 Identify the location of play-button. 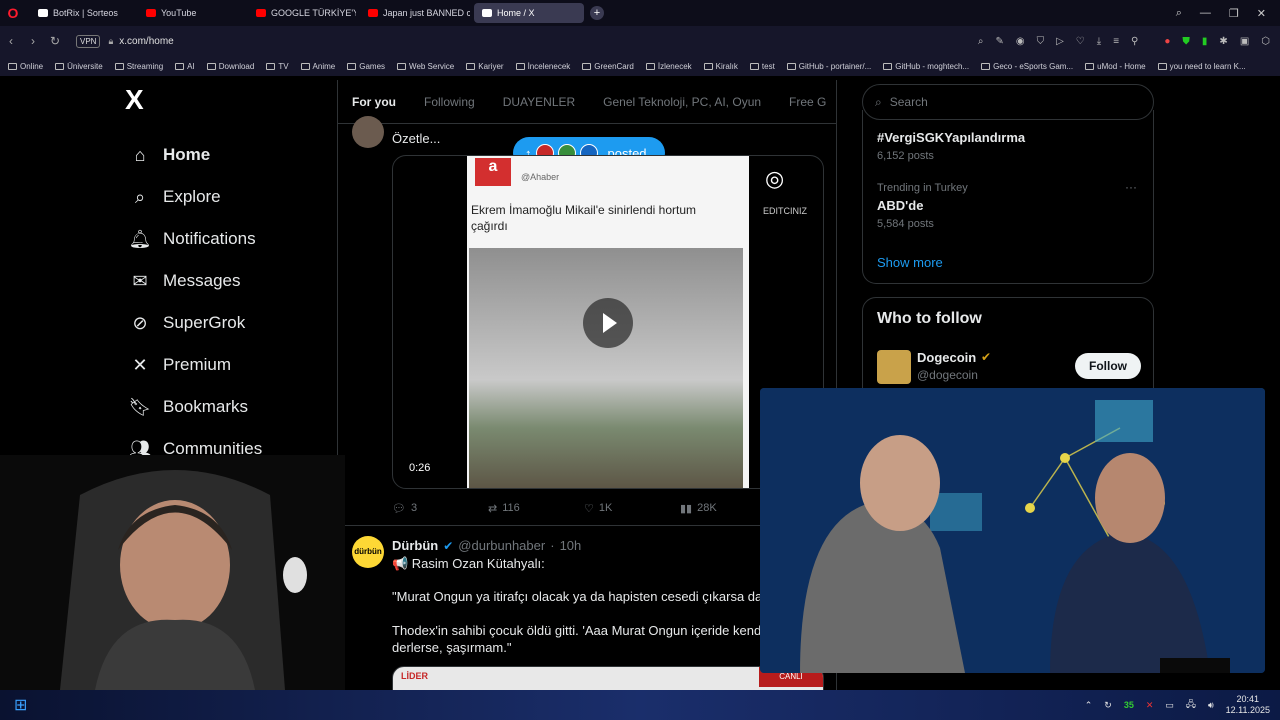
(608, 323).